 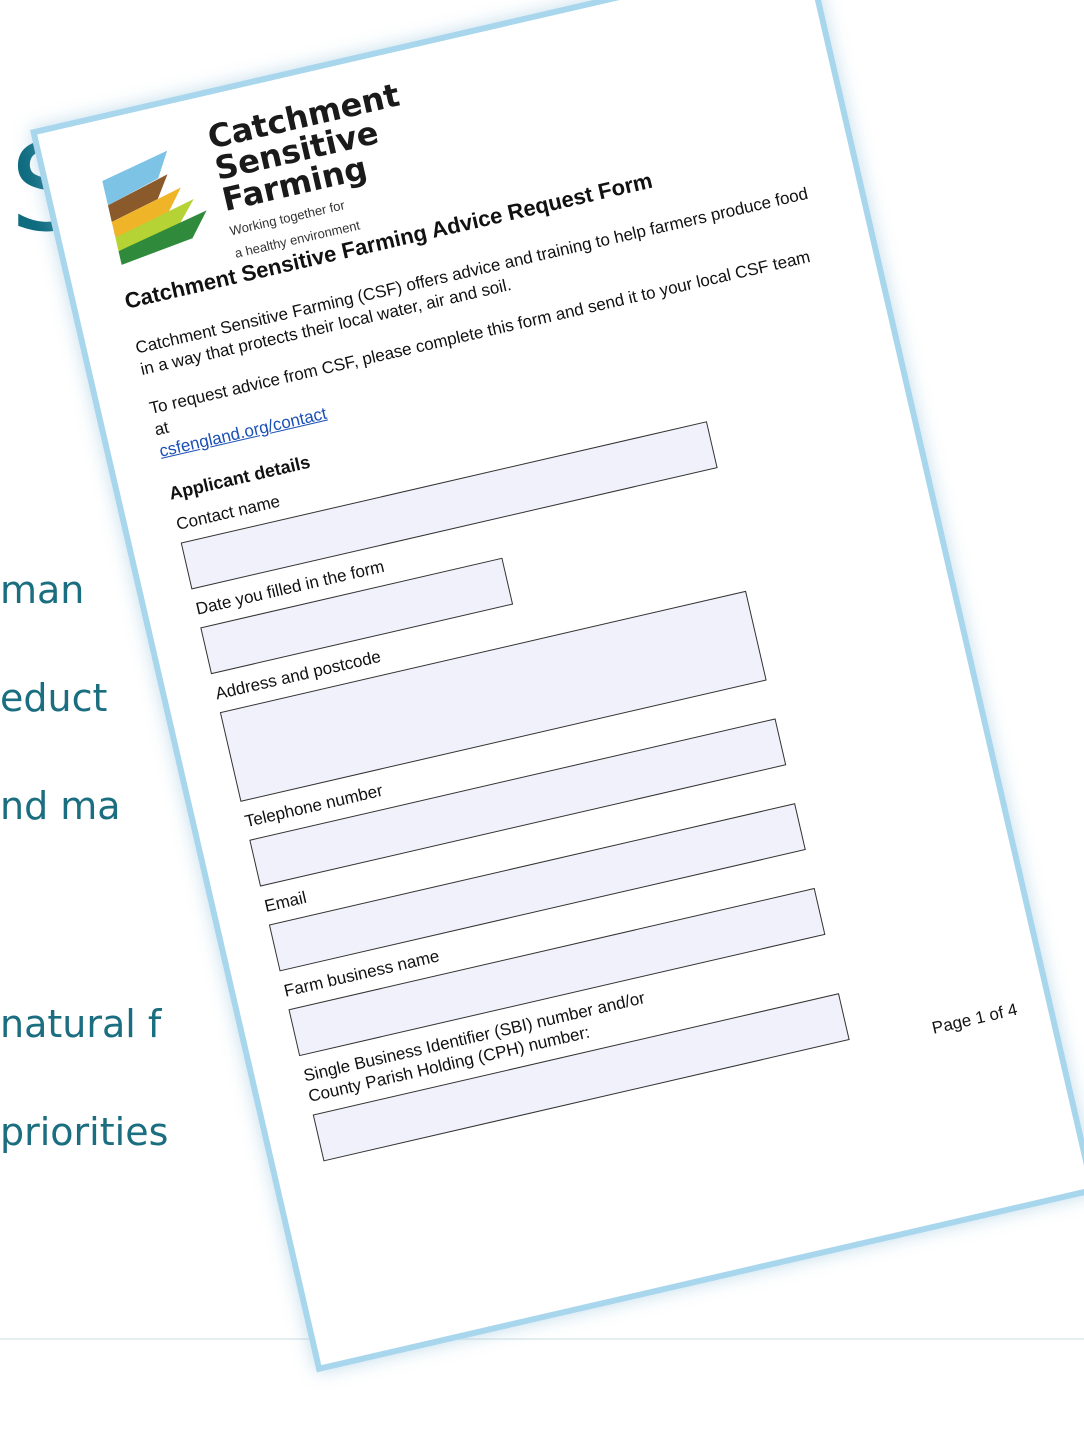 What do you see at coordinates (42, 590) in the screenshot?
I see `background-bullet-1: man` at bounding box center [42, 590].